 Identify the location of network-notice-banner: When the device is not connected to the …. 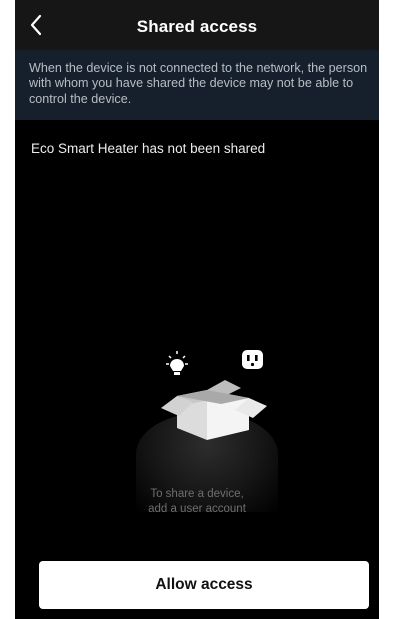
(197, 85).